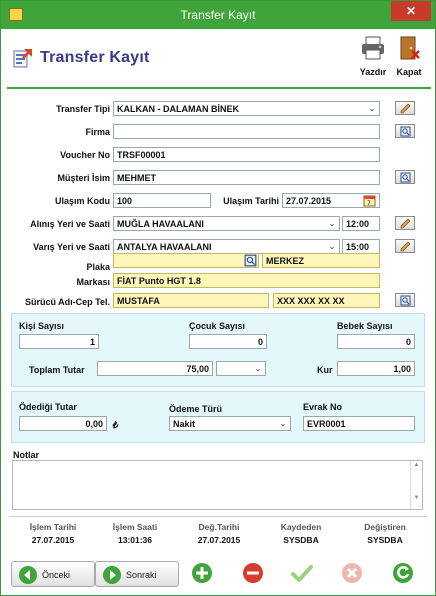 The image size is (436, 596). What do you see at coordinates (28, 575) in the screenshot?
I see `arrow-left-icon` at bounding box center [28, 575].